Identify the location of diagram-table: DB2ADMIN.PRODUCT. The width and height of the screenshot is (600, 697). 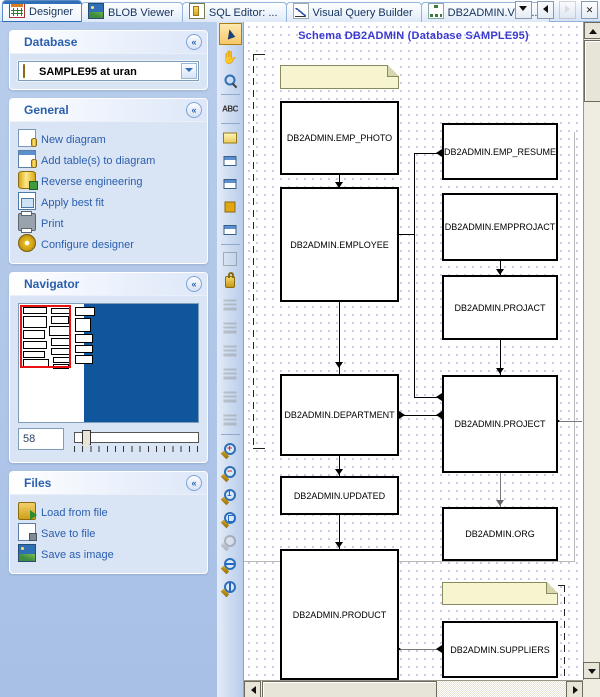
(339, 614).